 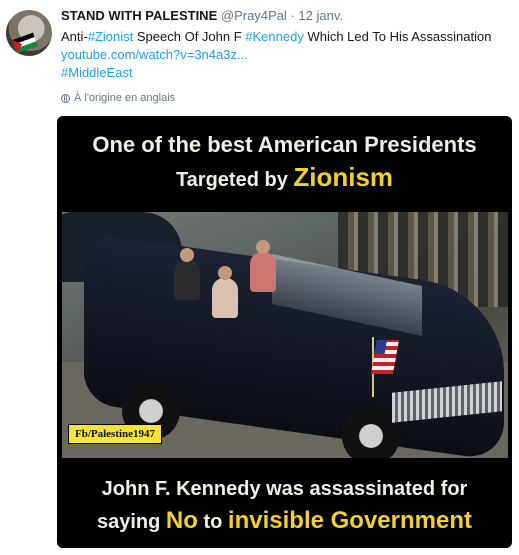 What do you see at coordinates (139, 15) in the screenshot?
I see `author-name: STAND WITH PALESTINE` at bounding box center [139, 15].